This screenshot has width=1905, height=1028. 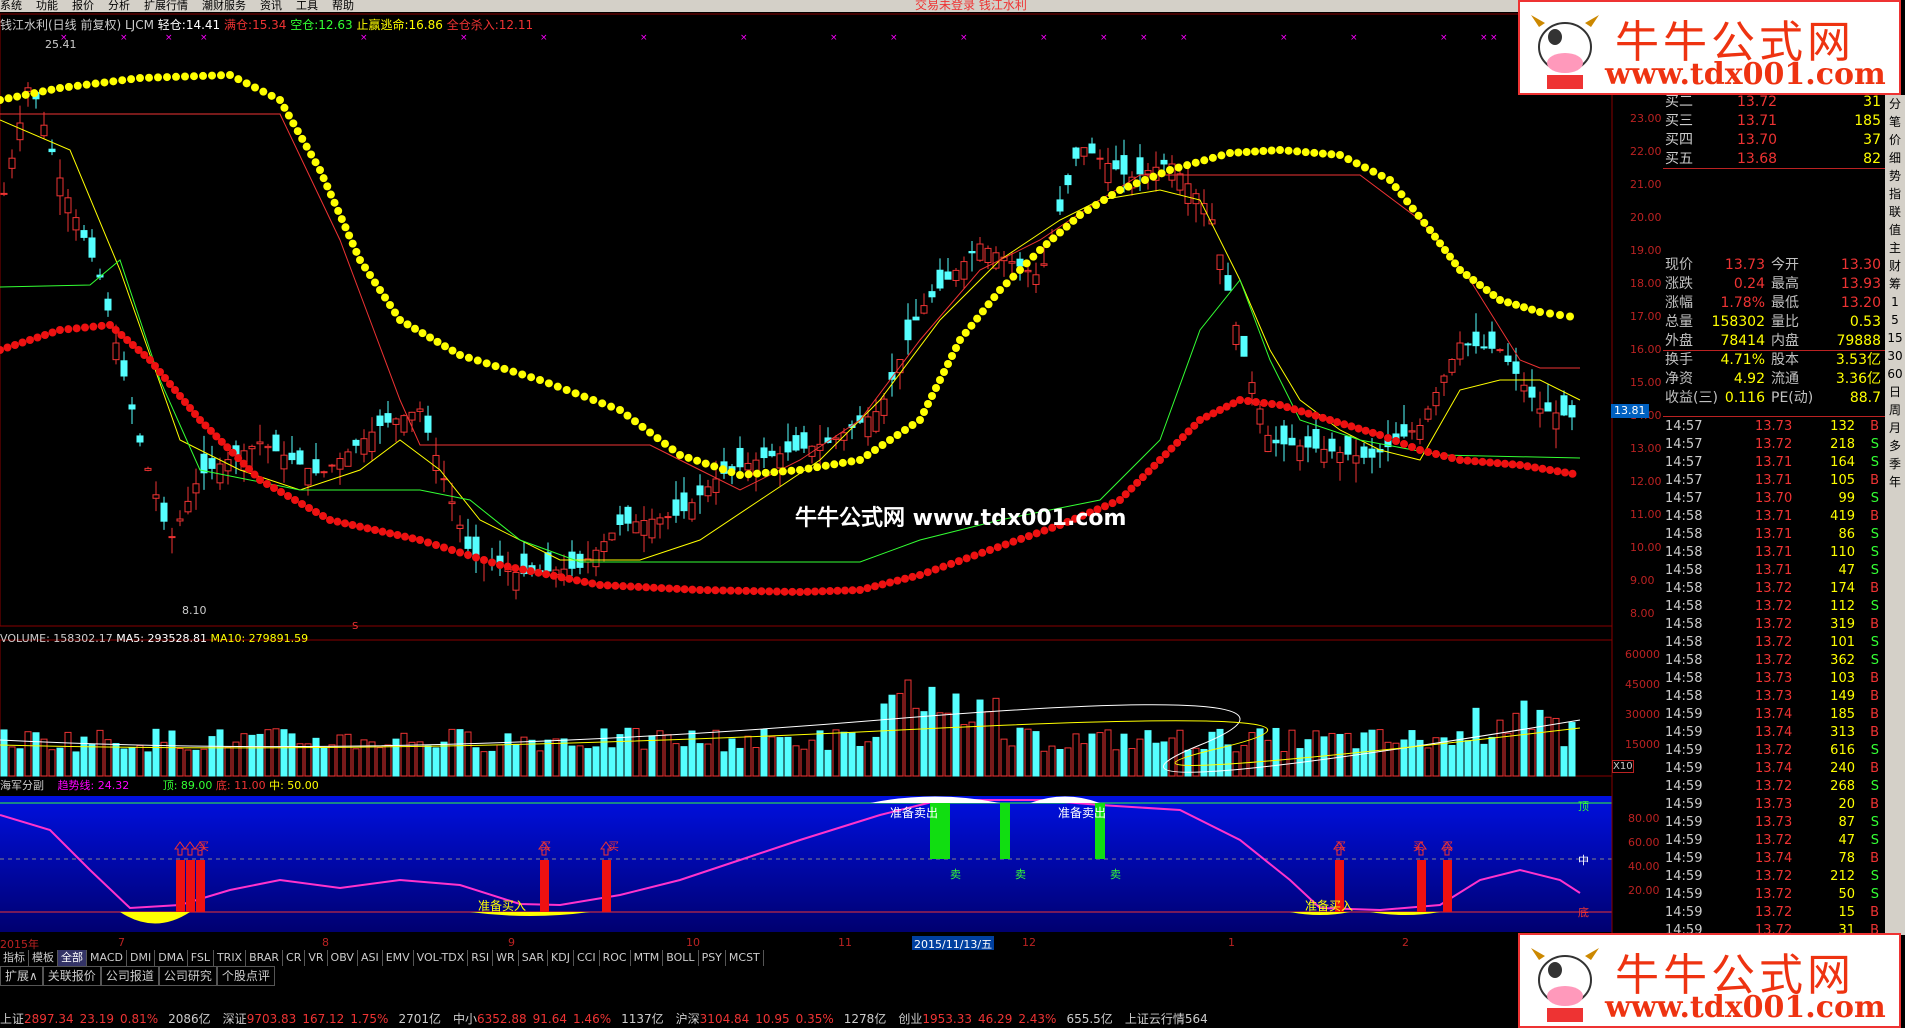 What do you see at coordinates (265, 958) in the screenshot?
I see `indicator-tab: BRAR` at bounding box center [265, 958].